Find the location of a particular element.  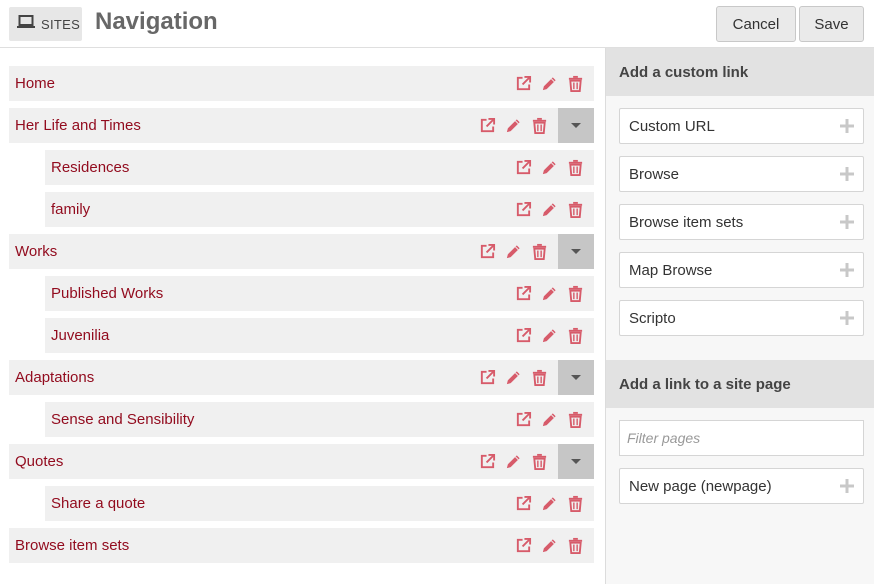

save-button: Save is located at coordinates (831, 24).